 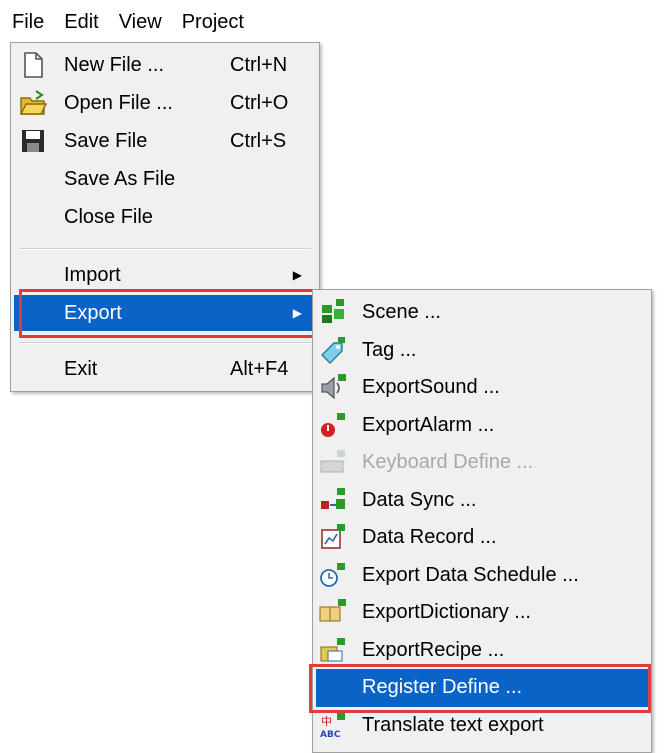 I want to click on menu-item-label: Export, so click(x=93, y=312).